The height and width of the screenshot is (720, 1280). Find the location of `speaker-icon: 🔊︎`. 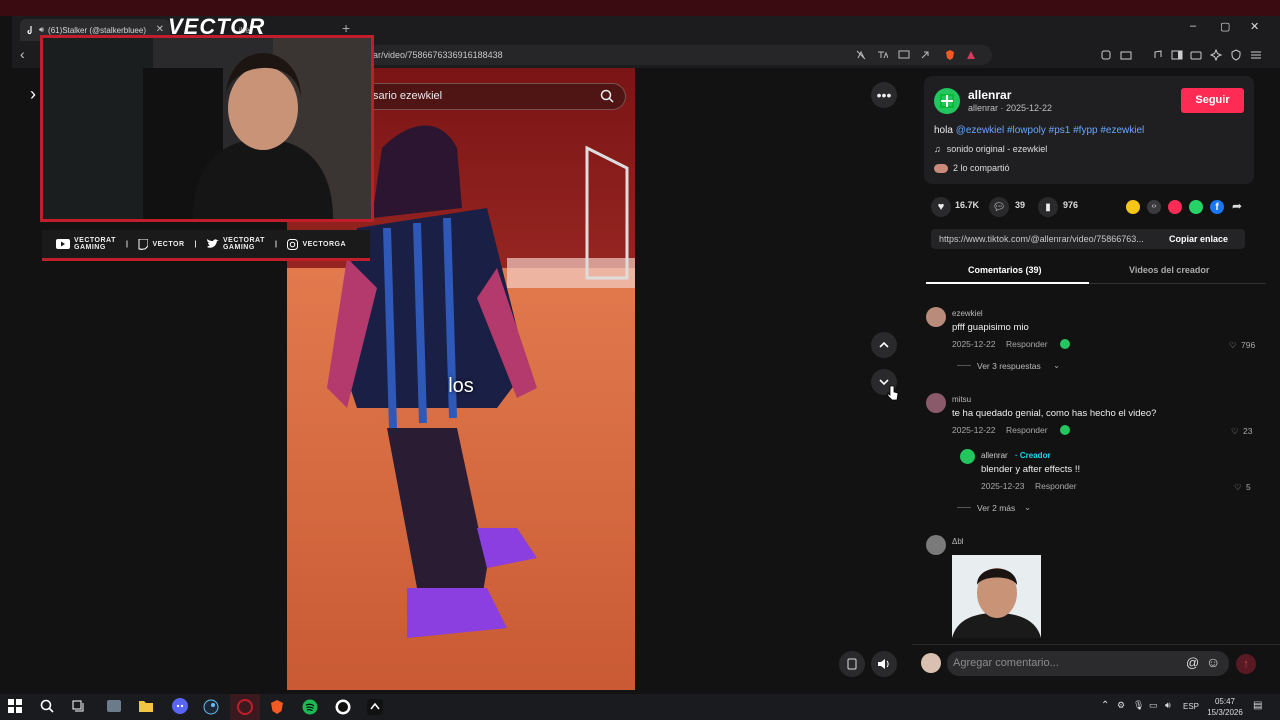

speaker-icon: 🔊︎ is located at coordinates (41, 30).